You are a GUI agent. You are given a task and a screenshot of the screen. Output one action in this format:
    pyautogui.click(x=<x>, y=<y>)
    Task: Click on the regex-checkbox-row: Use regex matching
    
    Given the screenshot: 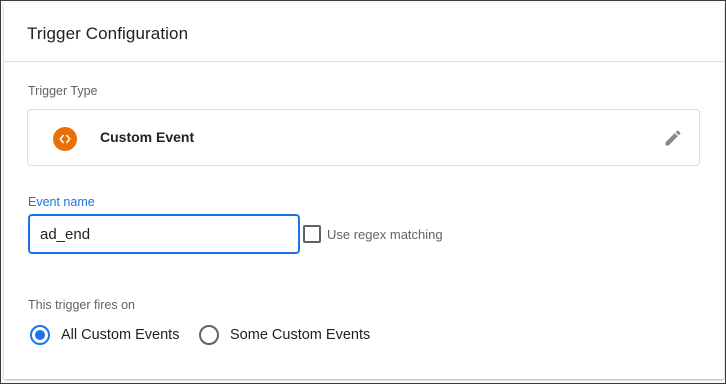 What is the action you would take?
    pyautogui.click(x=373, y=234)
    